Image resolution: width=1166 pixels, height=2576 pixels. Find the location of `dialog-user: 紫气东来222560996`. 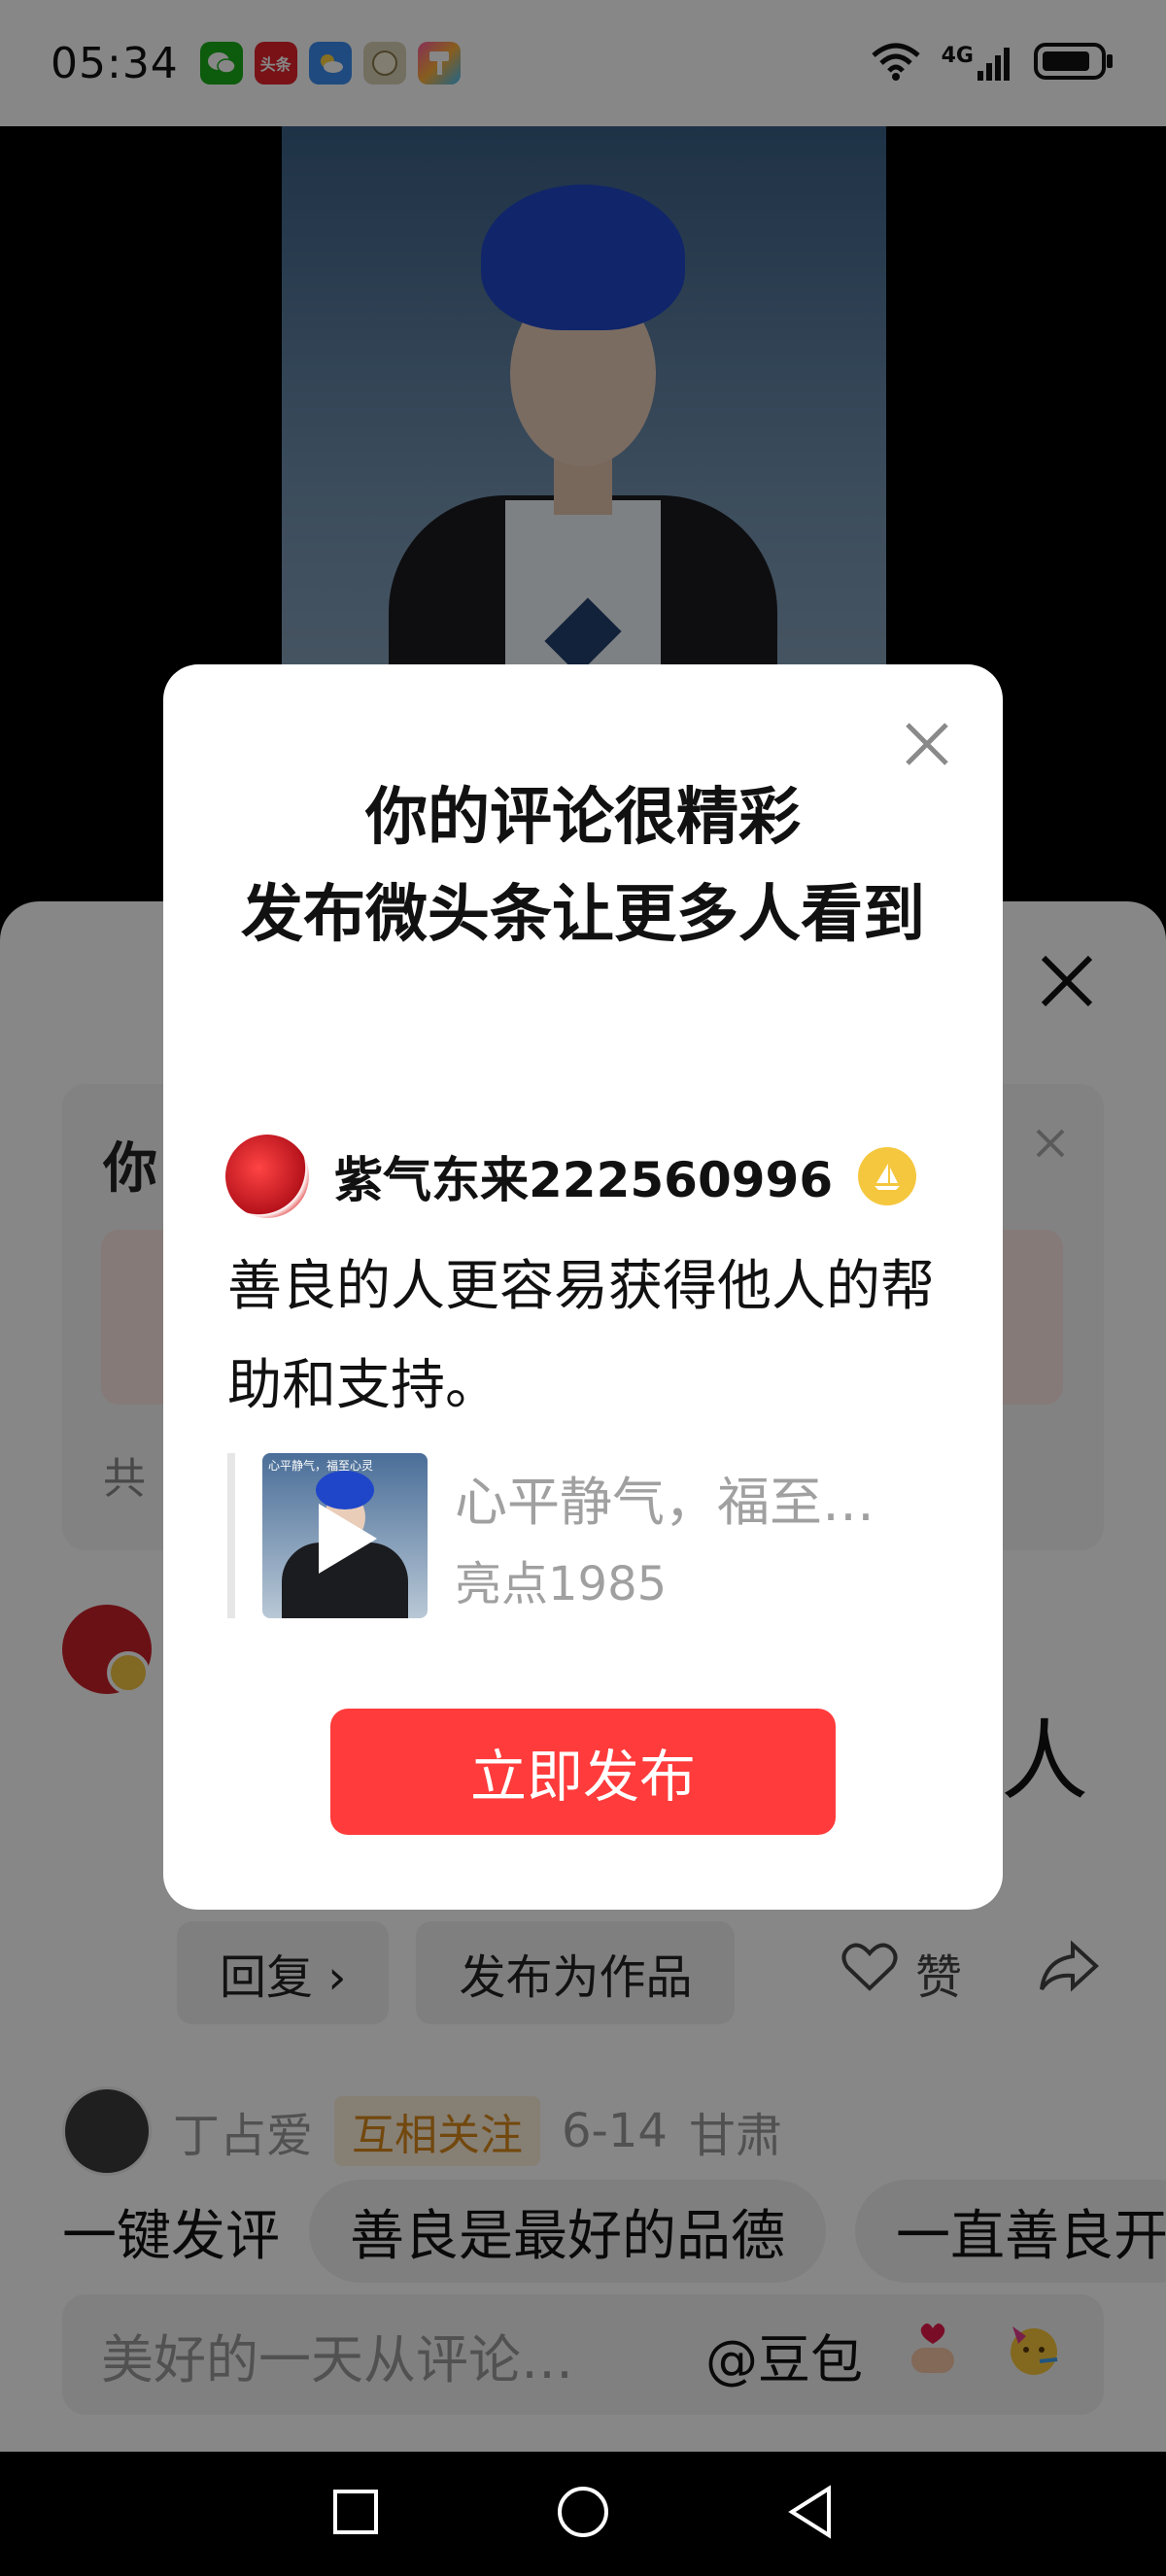

dialog-user: 紫气东来222560996 is located at coordinates (571, 1176).